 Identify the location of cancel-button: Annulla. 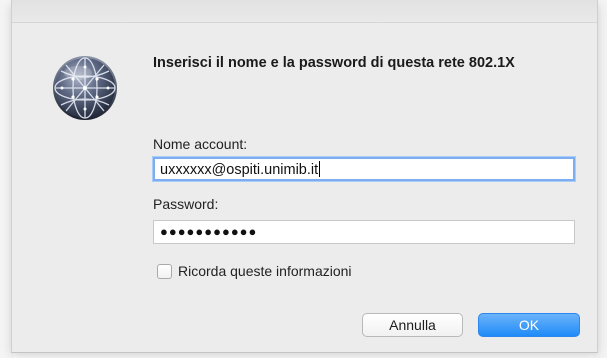
(412, 325).